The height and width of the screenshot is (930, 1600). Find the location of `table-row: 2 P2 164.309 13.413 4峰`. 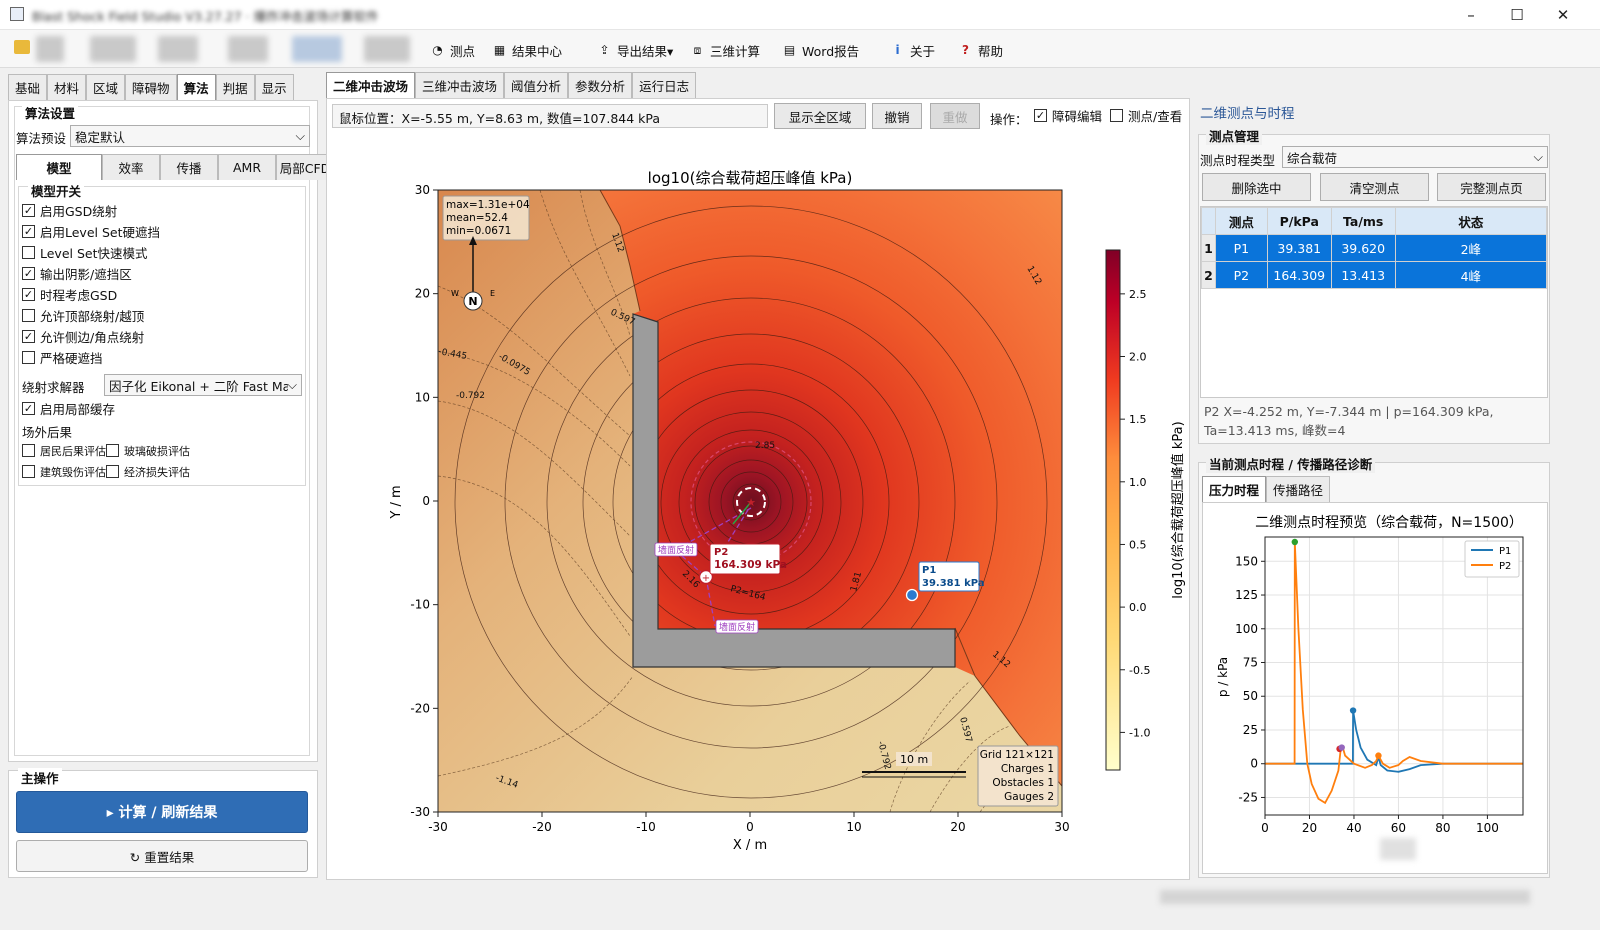

table-row: 2 P2 164.309 13.413 4峰 is located at coordinates (1374, 275).